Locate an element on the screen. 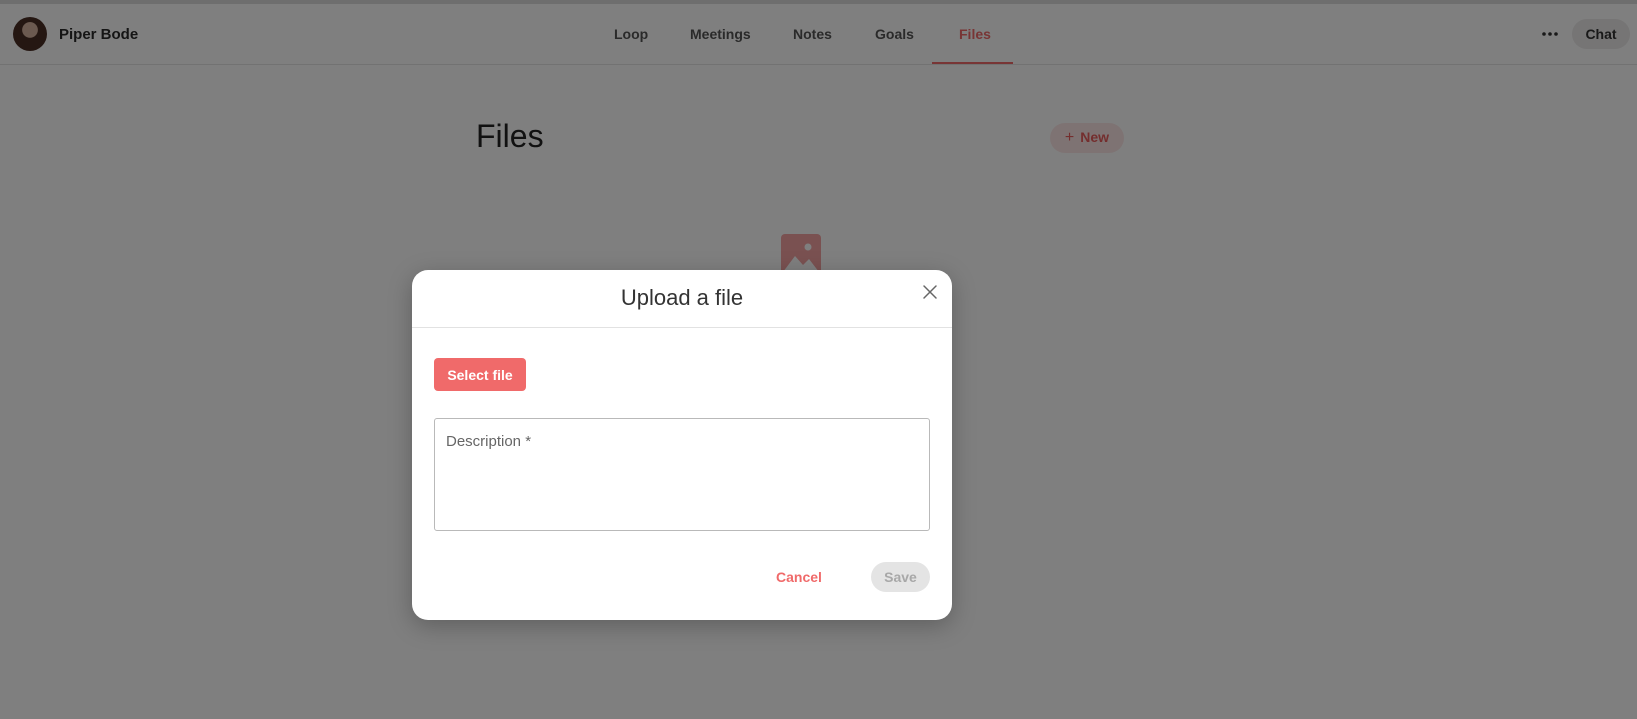 This screenshot has height=719, width=1637. select-file-button: Select file is located at coordinates (480, 374).